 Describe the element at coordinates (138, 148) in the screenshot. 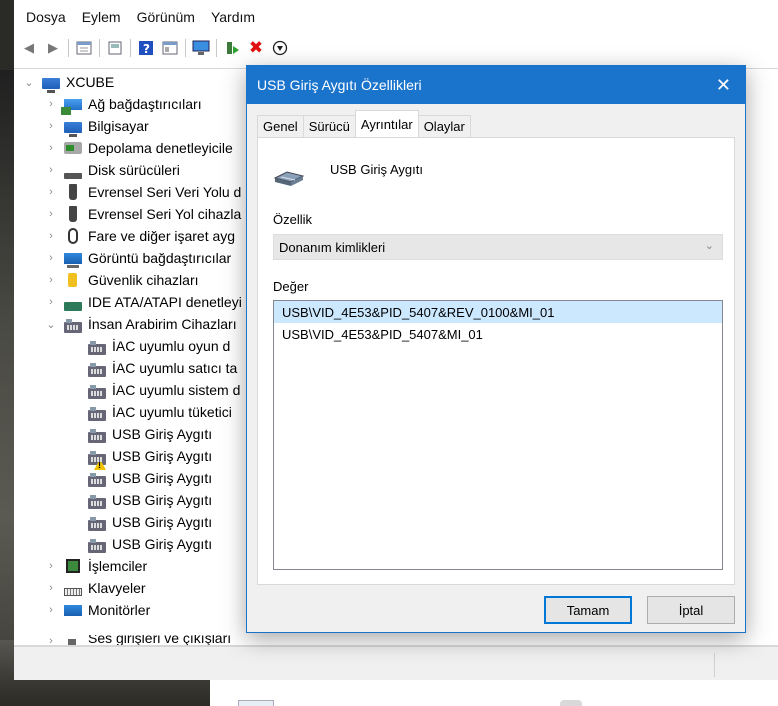

I see `tree-category: › Depolama denetleyicile` at that location.